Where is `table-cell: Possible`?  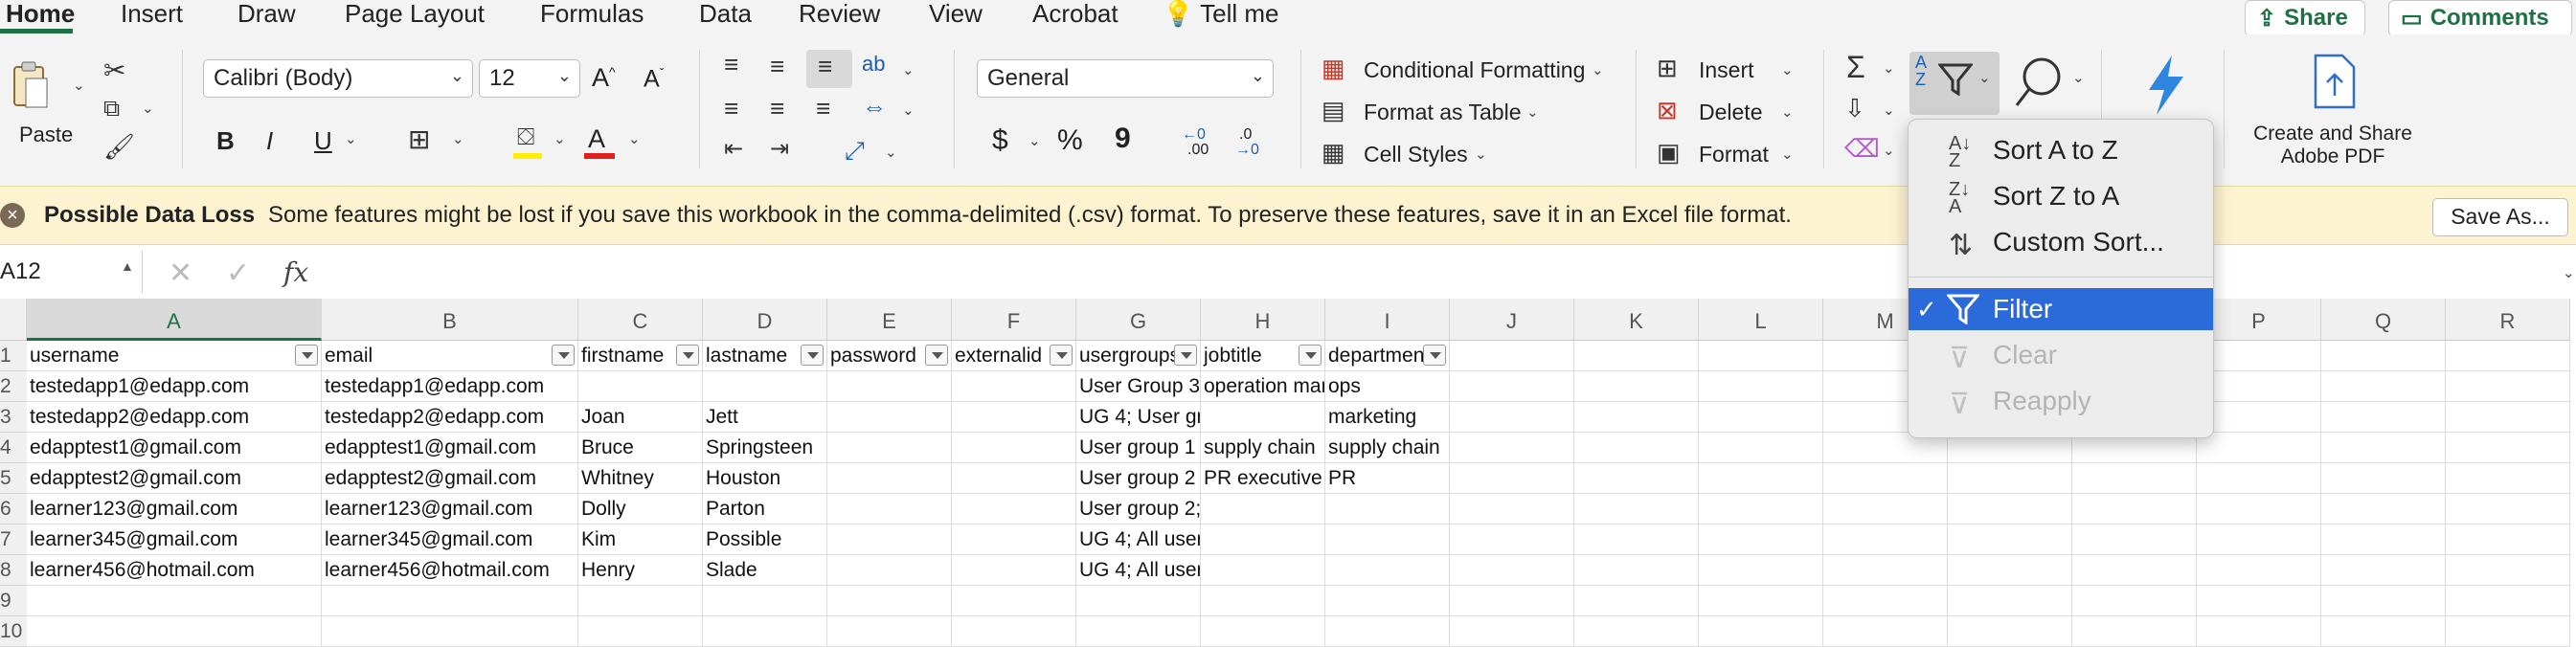 table-cell: Possible is located at coordinates (765, 539).